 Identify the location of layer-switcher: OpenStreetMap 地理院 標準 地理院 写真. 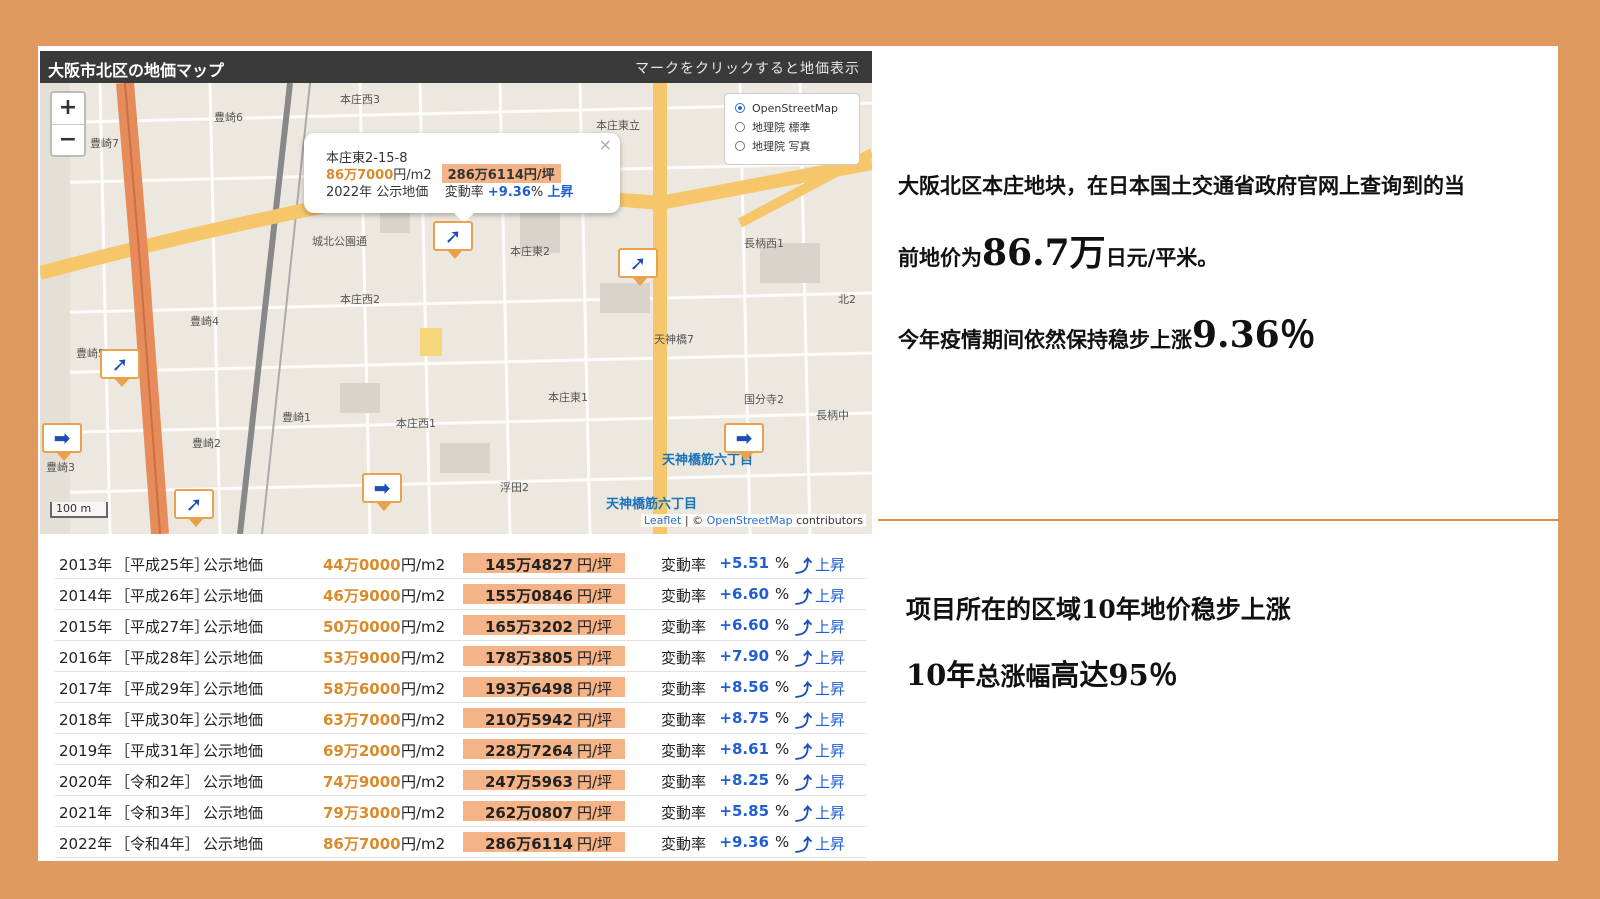
(792, 129).